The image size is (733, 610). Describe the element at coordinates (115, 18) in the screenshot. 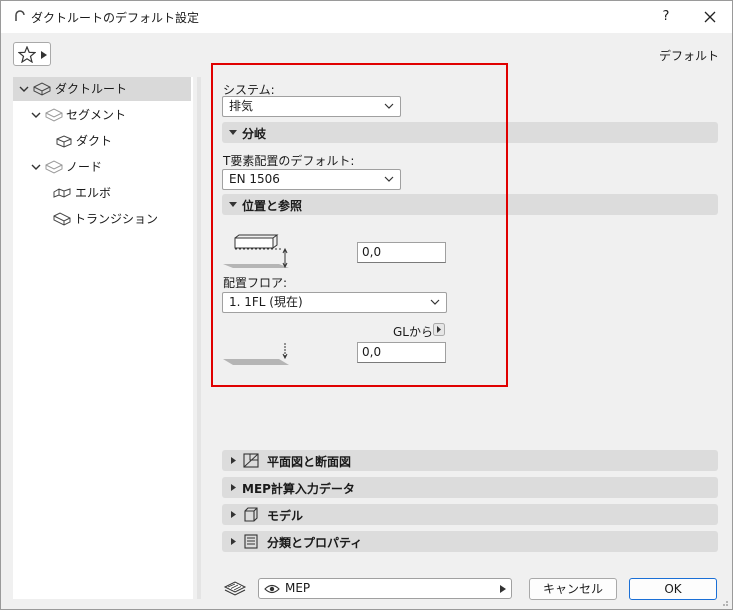

I see `window-title: ダクトルートのデフォルト設定` at that location.